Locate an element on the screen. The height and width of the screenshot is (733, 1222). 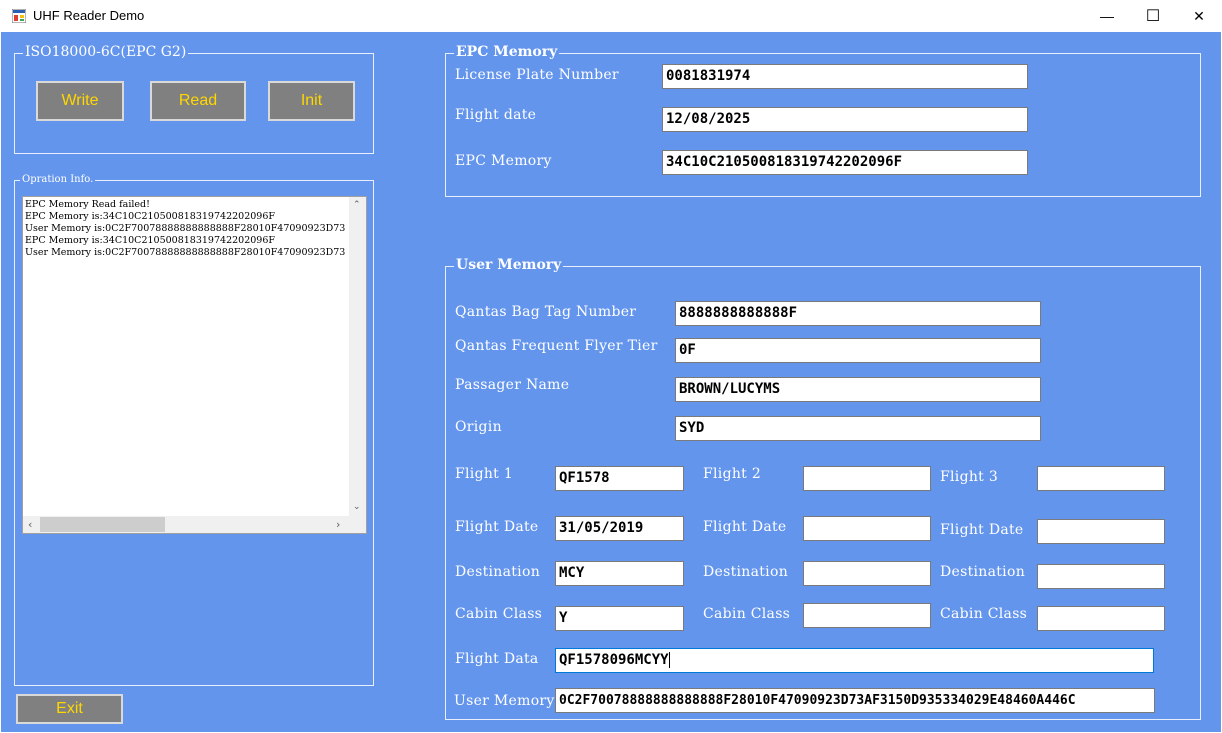
destination2-label: Destination is located at coordinates (746, 572).